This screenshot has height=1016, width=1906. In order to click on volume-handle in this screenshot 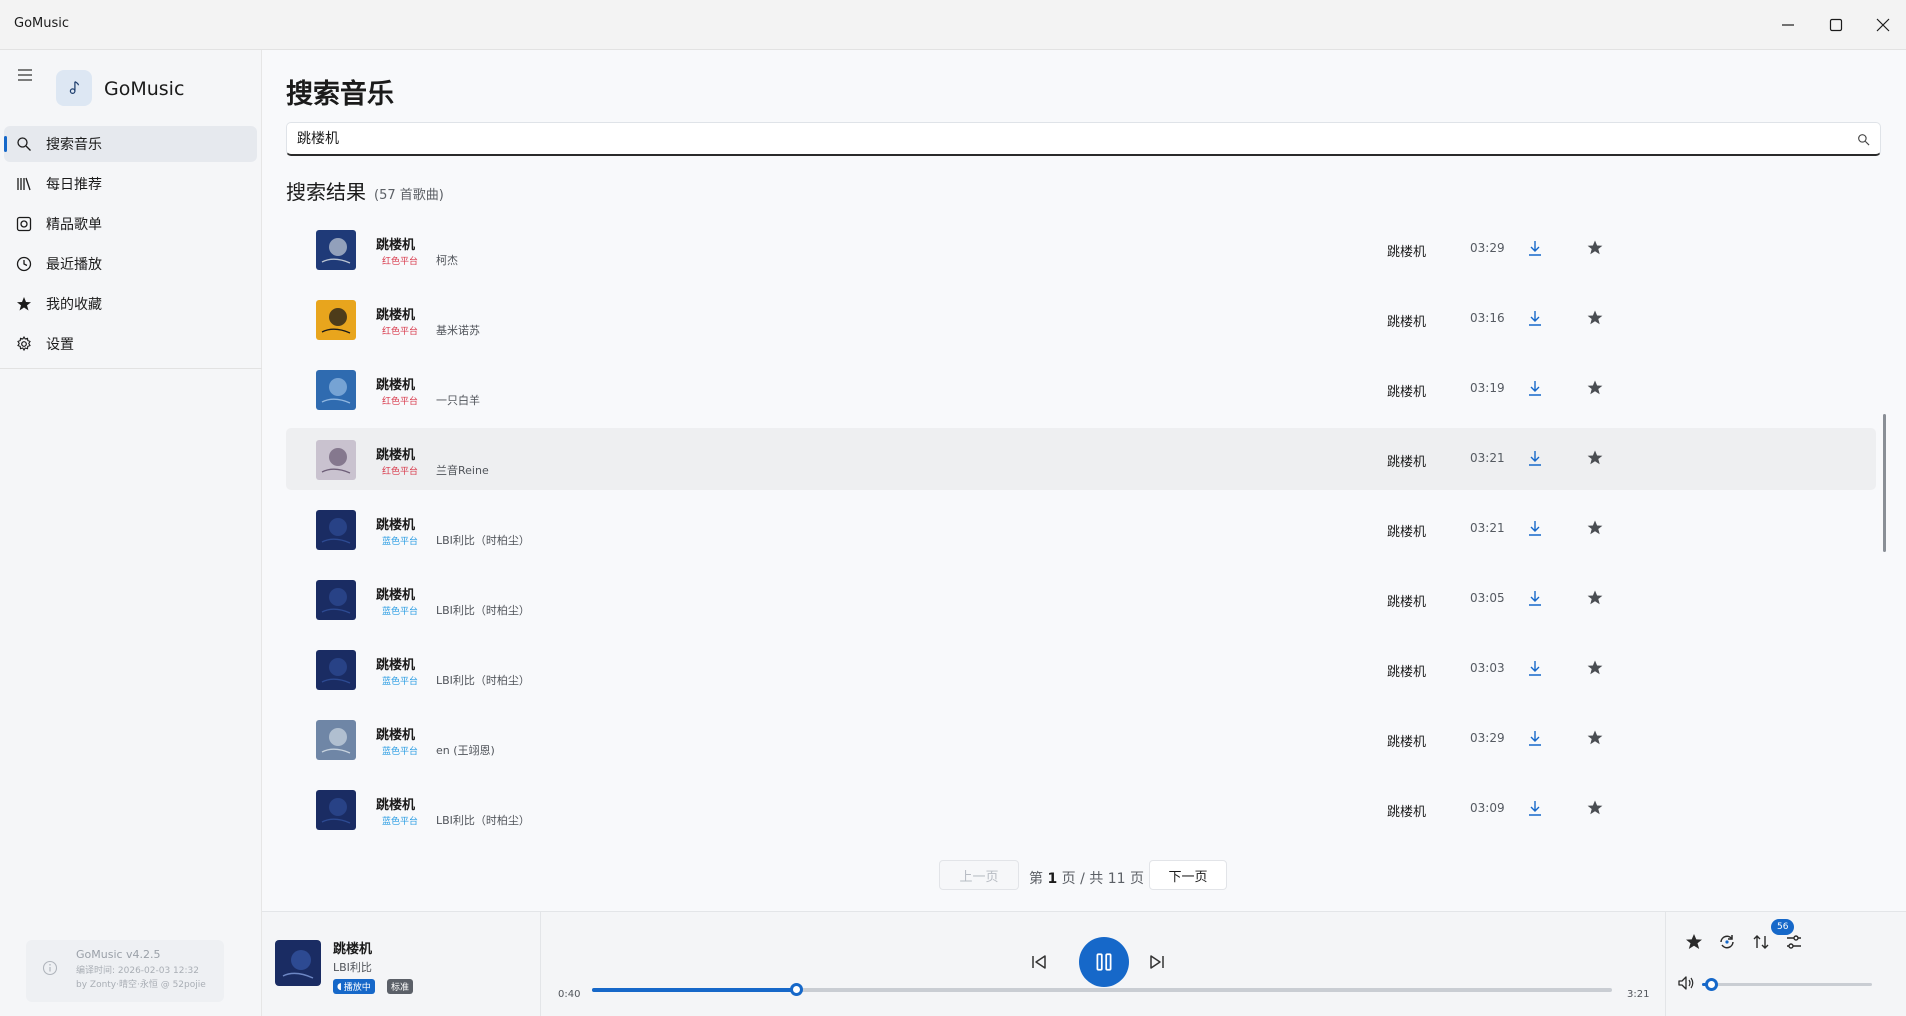, I will do `click(1711, 984)`.